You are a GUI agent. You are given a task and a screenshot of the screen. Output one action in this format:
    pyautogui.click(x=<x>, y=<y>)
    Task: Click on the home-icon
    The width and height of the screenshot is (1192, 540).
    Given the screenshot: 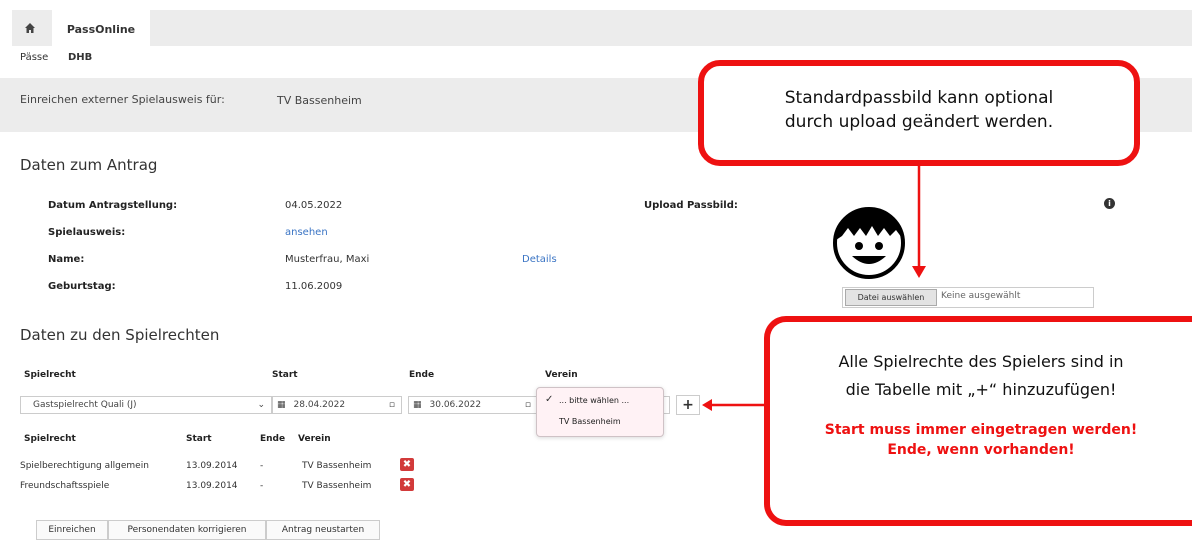 What is the action you would take?
    pyautogui.click(x=30, y=28)
    